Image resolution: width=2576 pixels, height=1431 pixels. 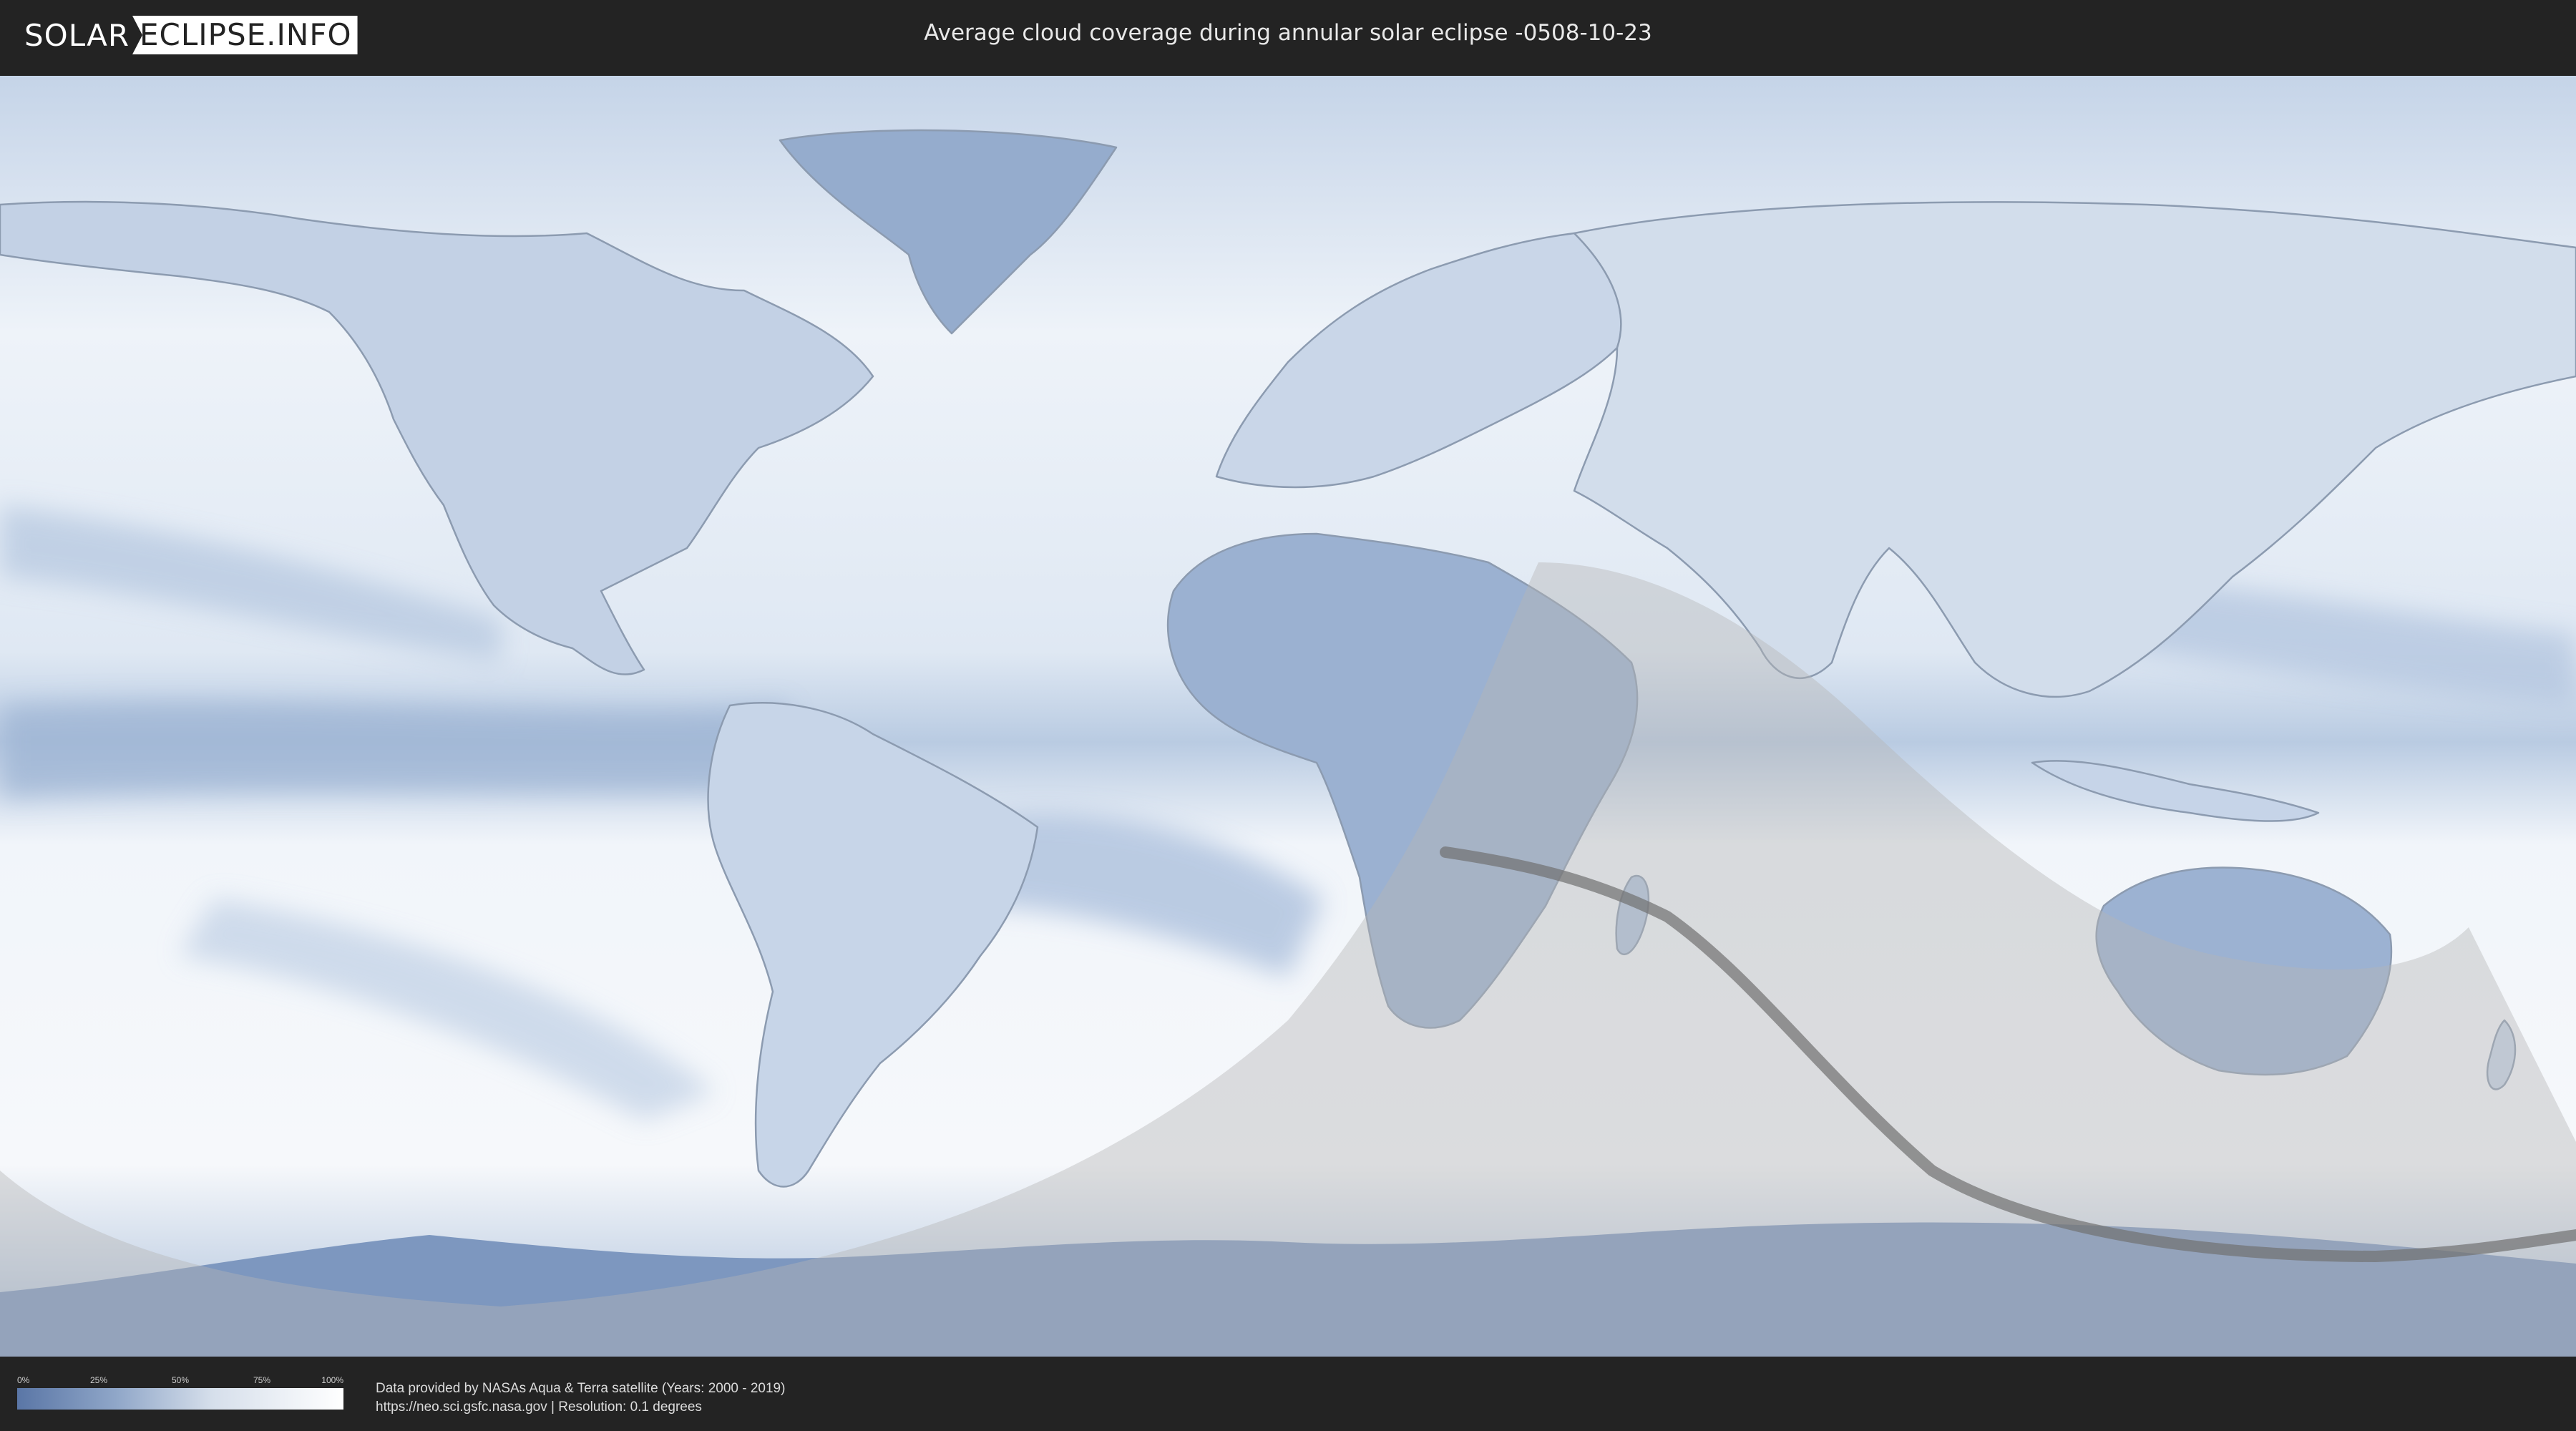 I want to click on legend-tick-100: 100%, so click(x=332, y=1380).